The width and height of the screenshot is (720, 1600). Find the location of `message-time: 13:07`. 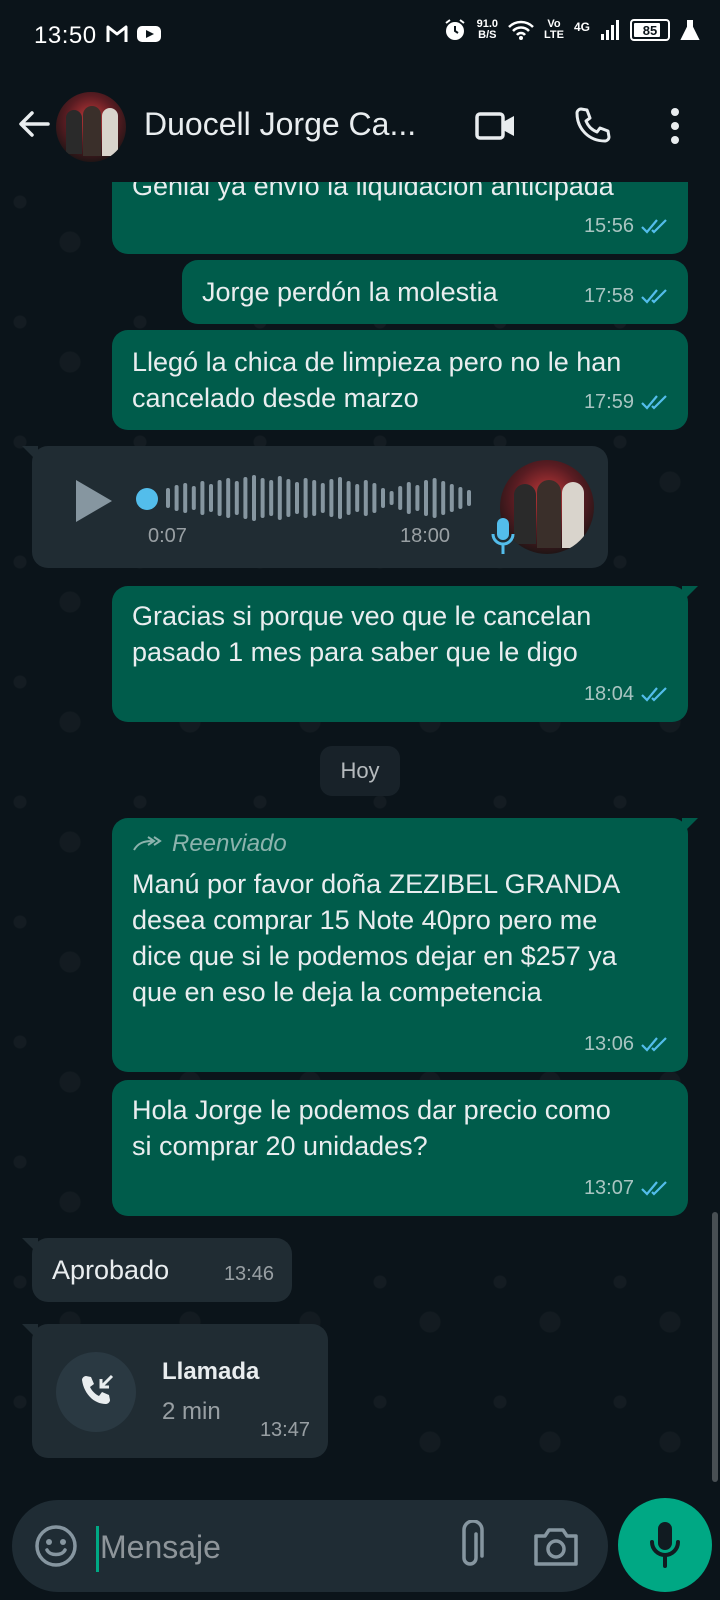

message-time: 13:07 is located at coordinates (608, 1188).